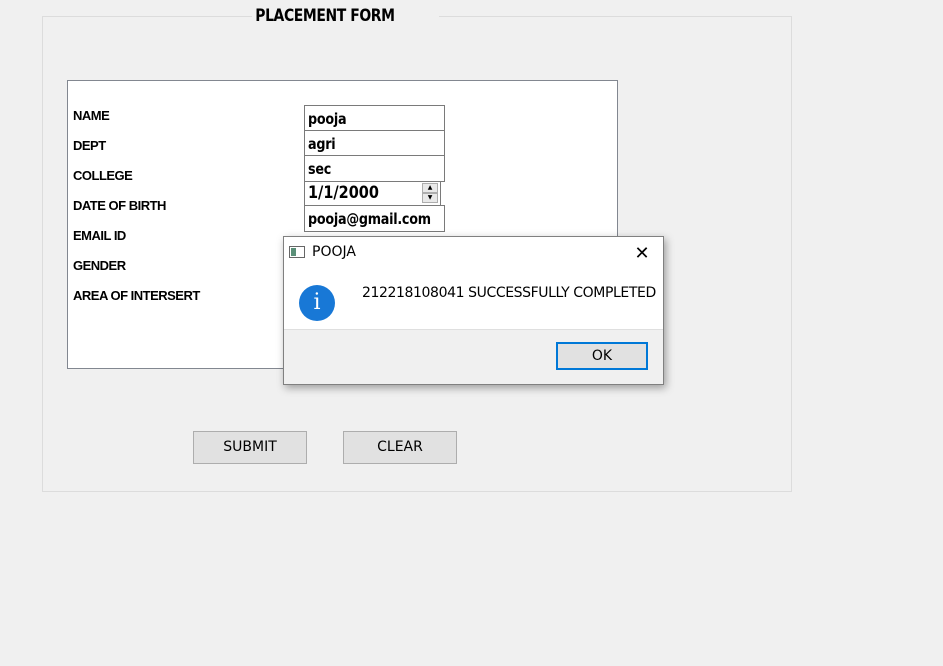 The image size is (943, 666). Describe the element at coordinates (473, 356) in the screenshot. I see `dialog-footer: OK` at that location.